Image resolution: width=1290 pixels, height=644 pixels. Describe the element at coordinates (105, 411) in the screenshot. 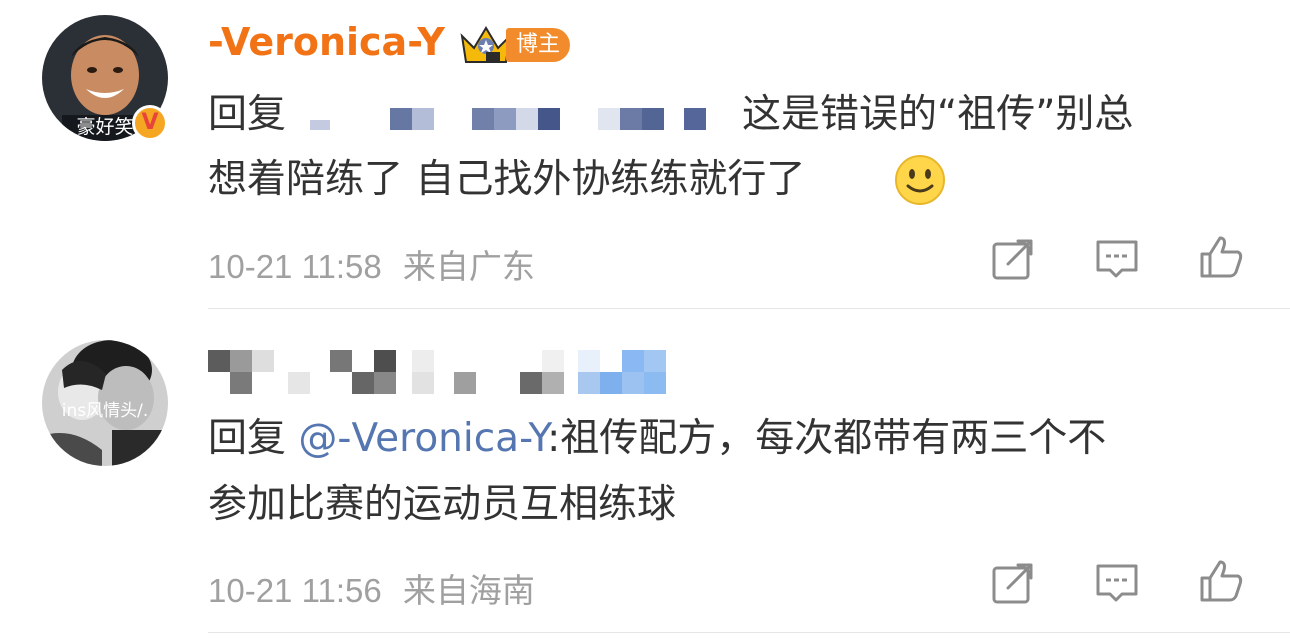

I see `avatar-caption: ins风情头/.` at that location.